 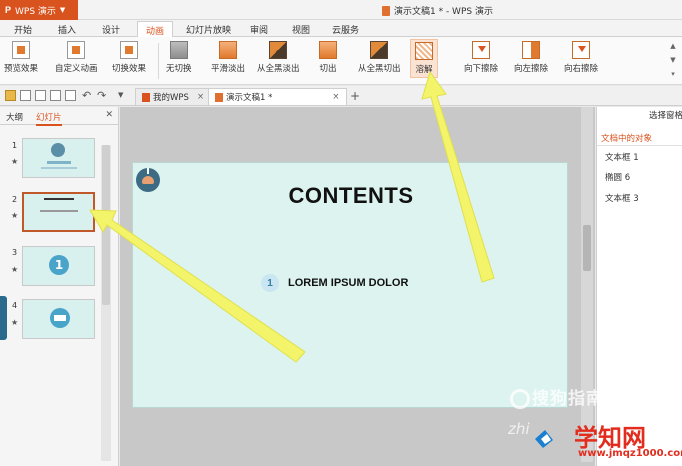 I want to click on transition-smooth-fade: 平滑淡出, so click(x=228, y=57).